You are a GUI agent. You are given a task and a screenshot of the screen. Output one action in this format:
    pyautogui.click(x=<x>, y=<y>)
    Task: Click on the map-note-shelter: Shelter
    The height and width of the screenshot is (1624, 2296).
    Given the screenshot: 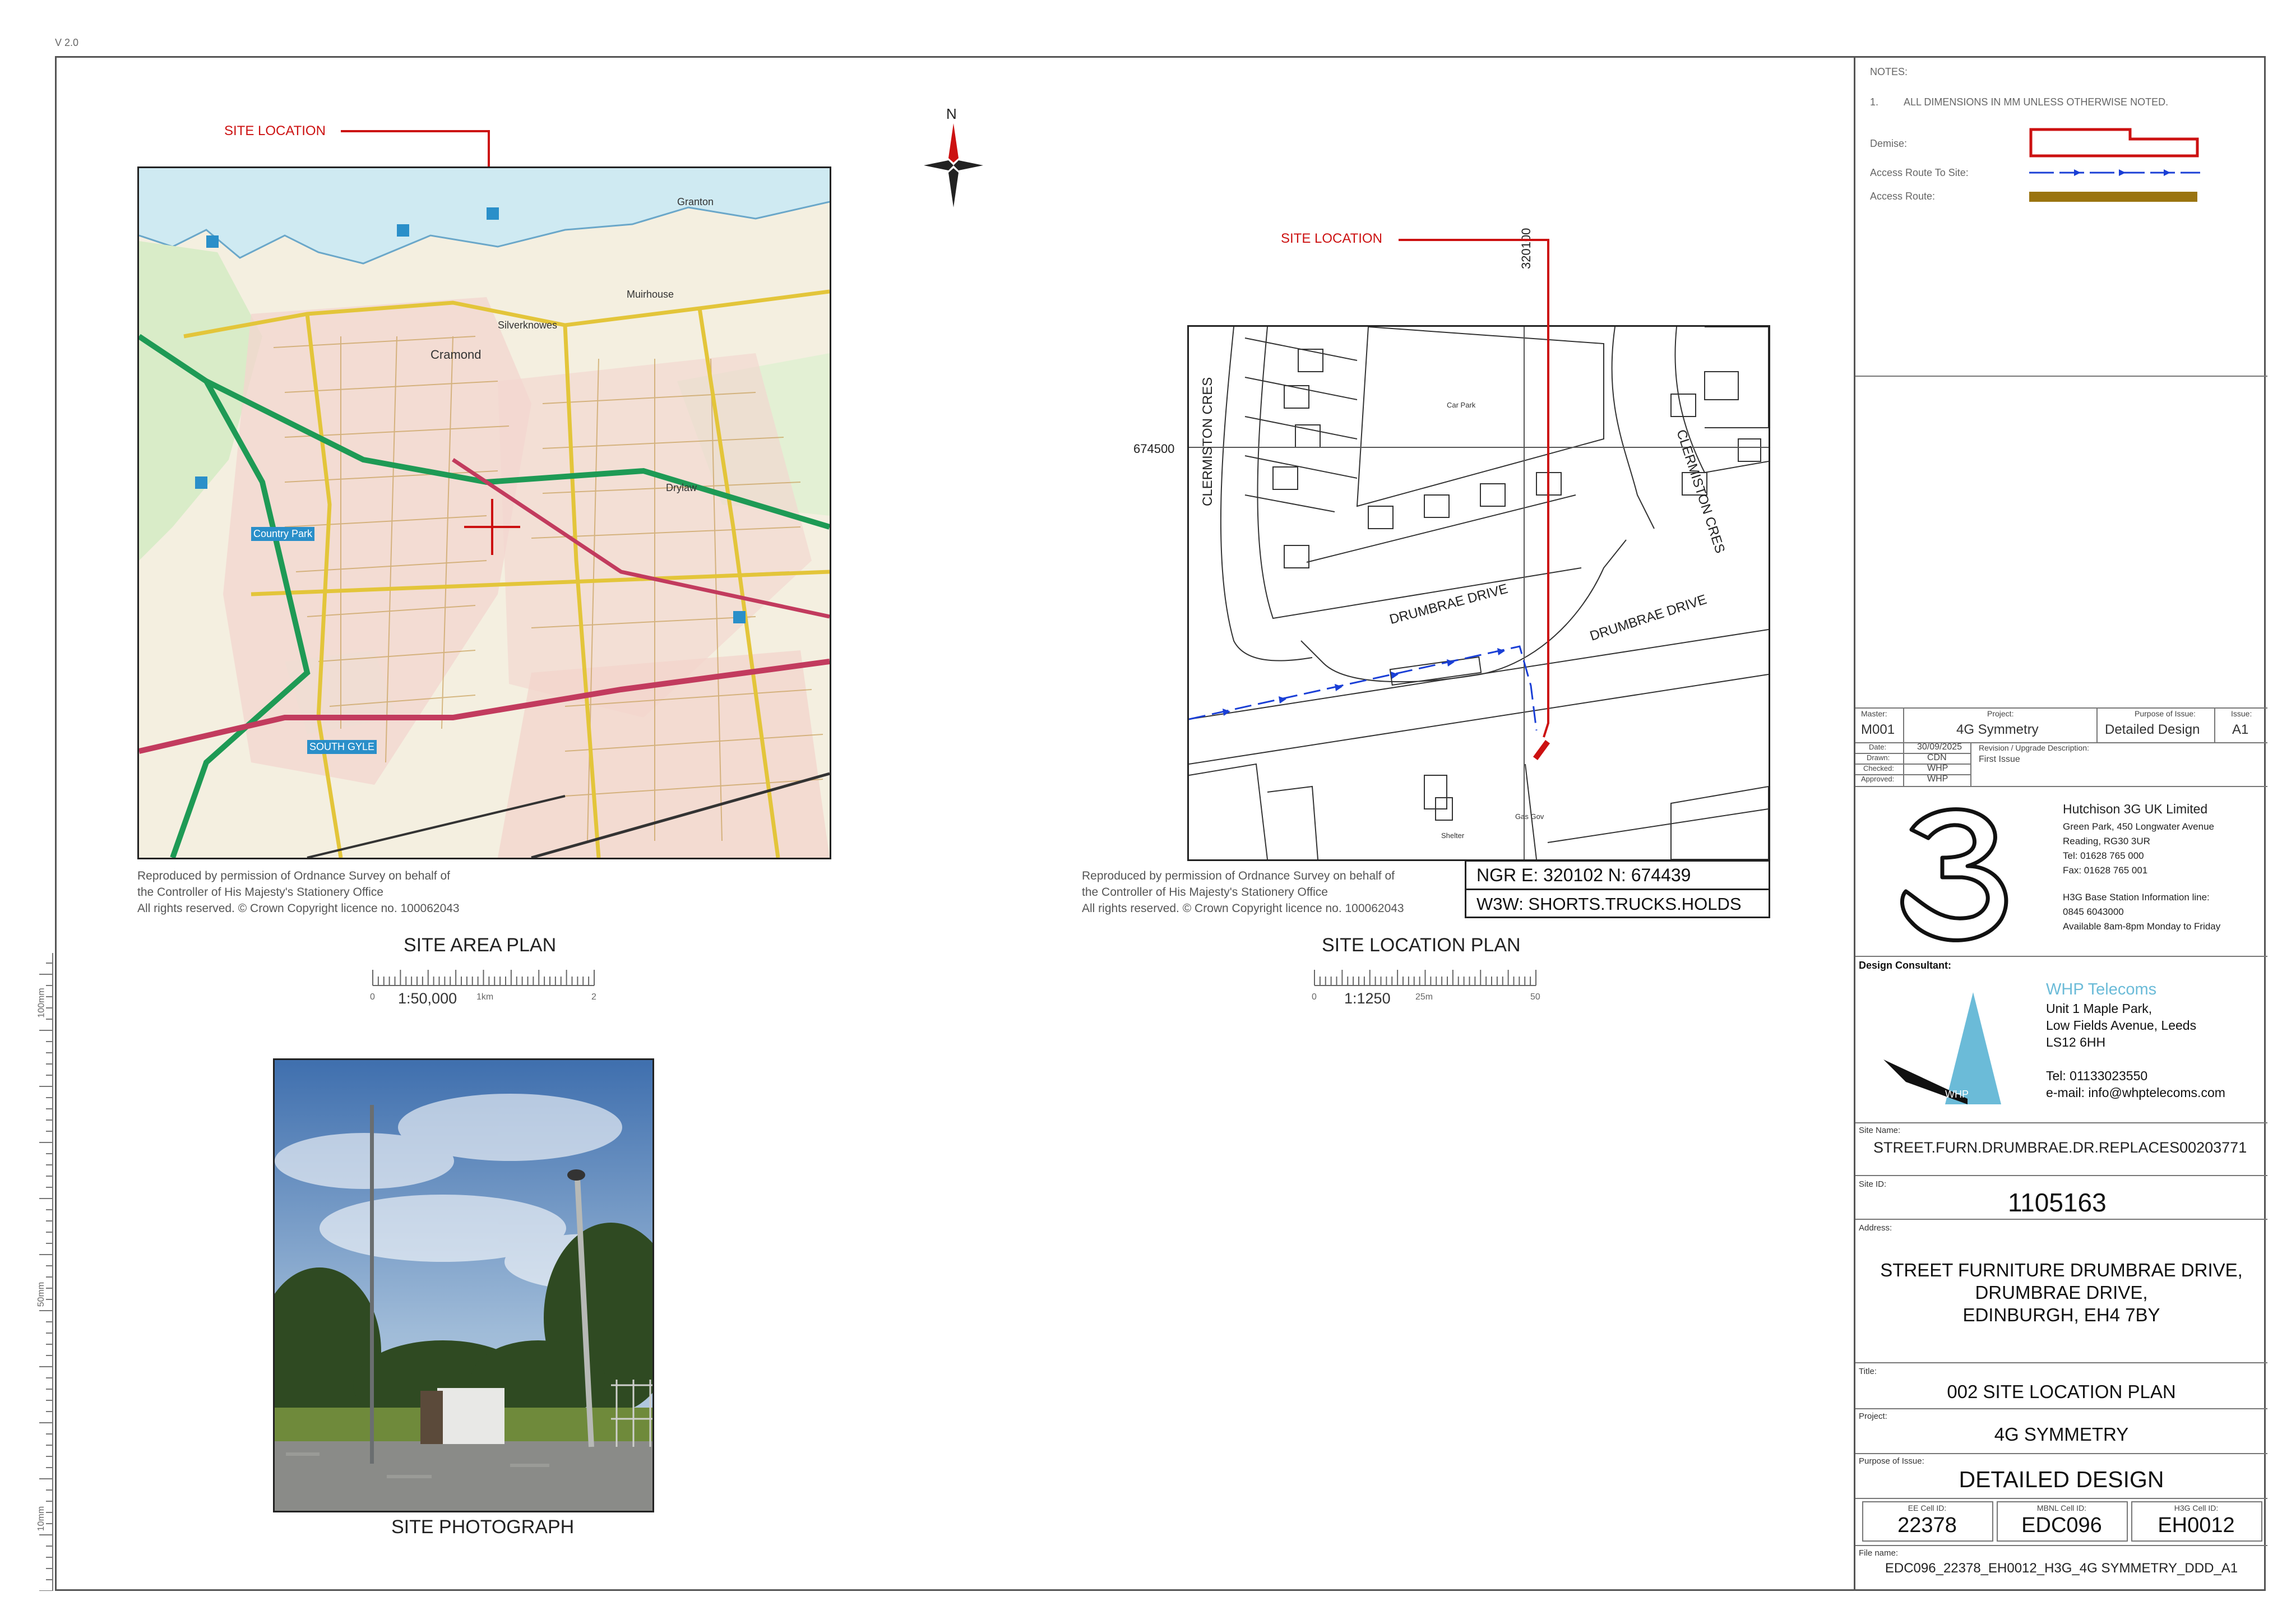 What is the action you would take?
    pyautogui.click(x=1453, y=835)
    